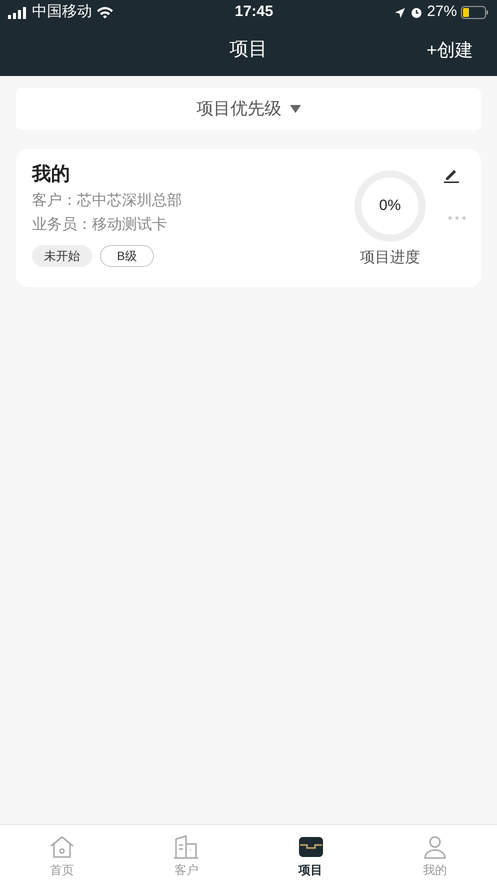 The image size is (497, 883). What do you see at coordinates (105, 12) in the screenshot?
I see `wifi-icon` at bounding box center [105, 12].